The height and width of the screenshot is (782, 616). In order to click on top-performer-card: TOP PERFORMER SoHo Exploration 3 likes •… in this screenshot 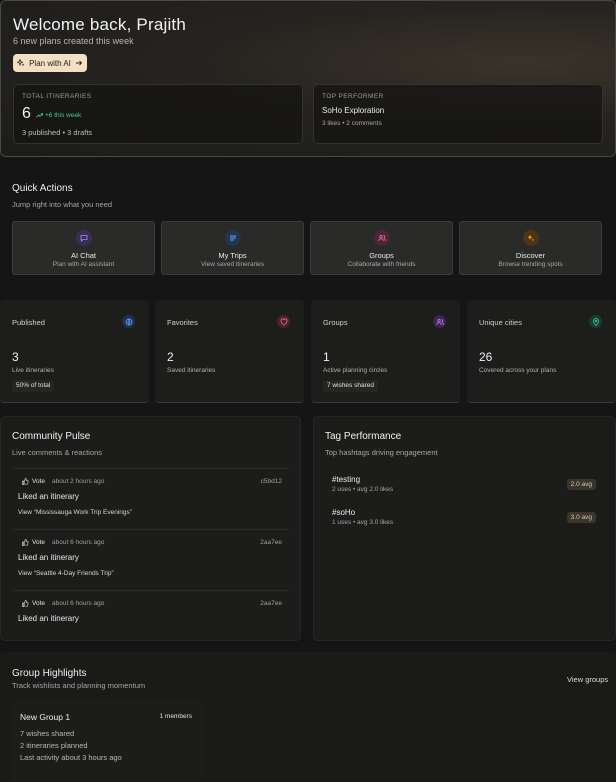, I will do `click(458, 114)`.